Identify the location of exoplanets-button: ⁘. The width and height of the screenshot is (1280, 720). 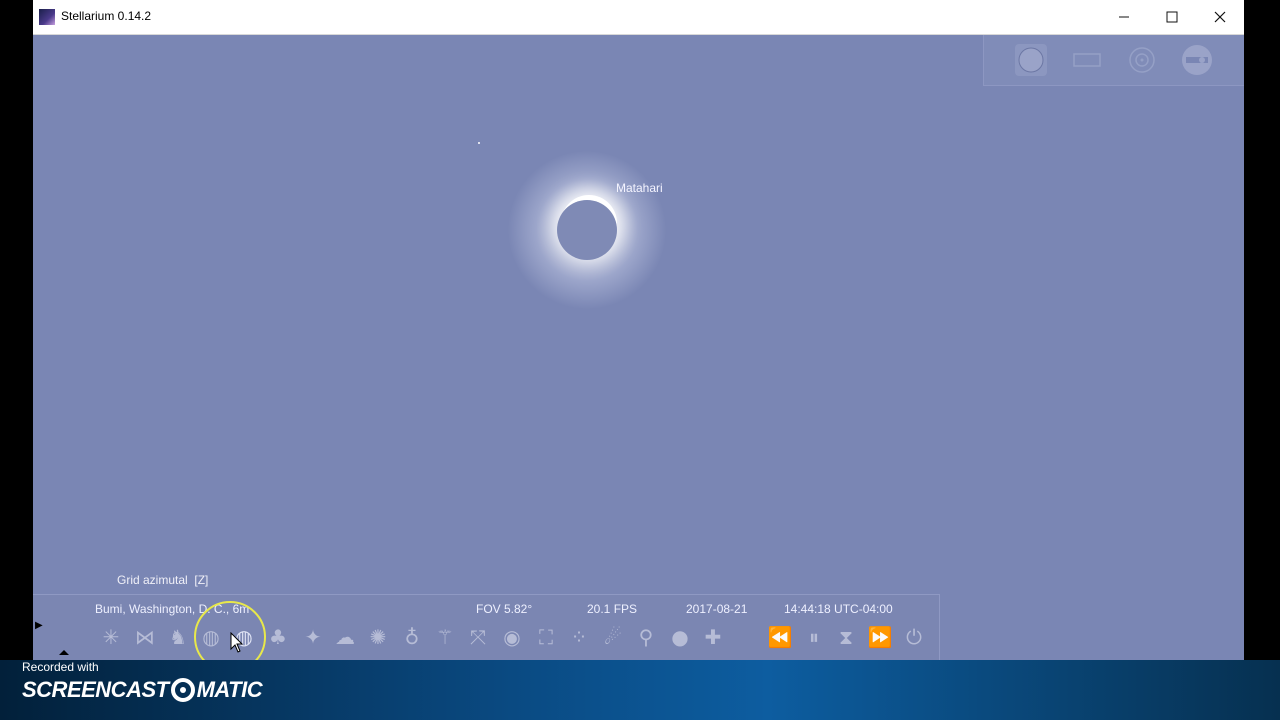
(579, 637).